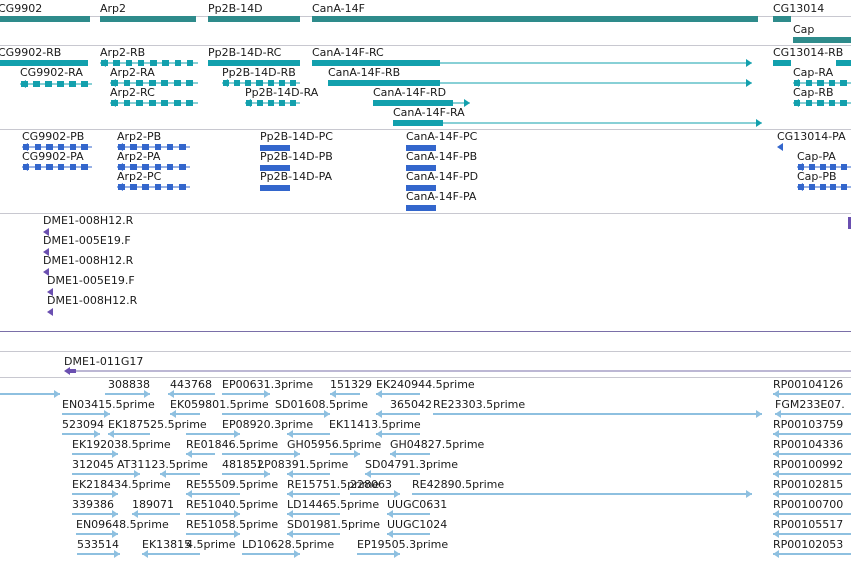  I want to click on bac-clone-block, so click(73, 371).